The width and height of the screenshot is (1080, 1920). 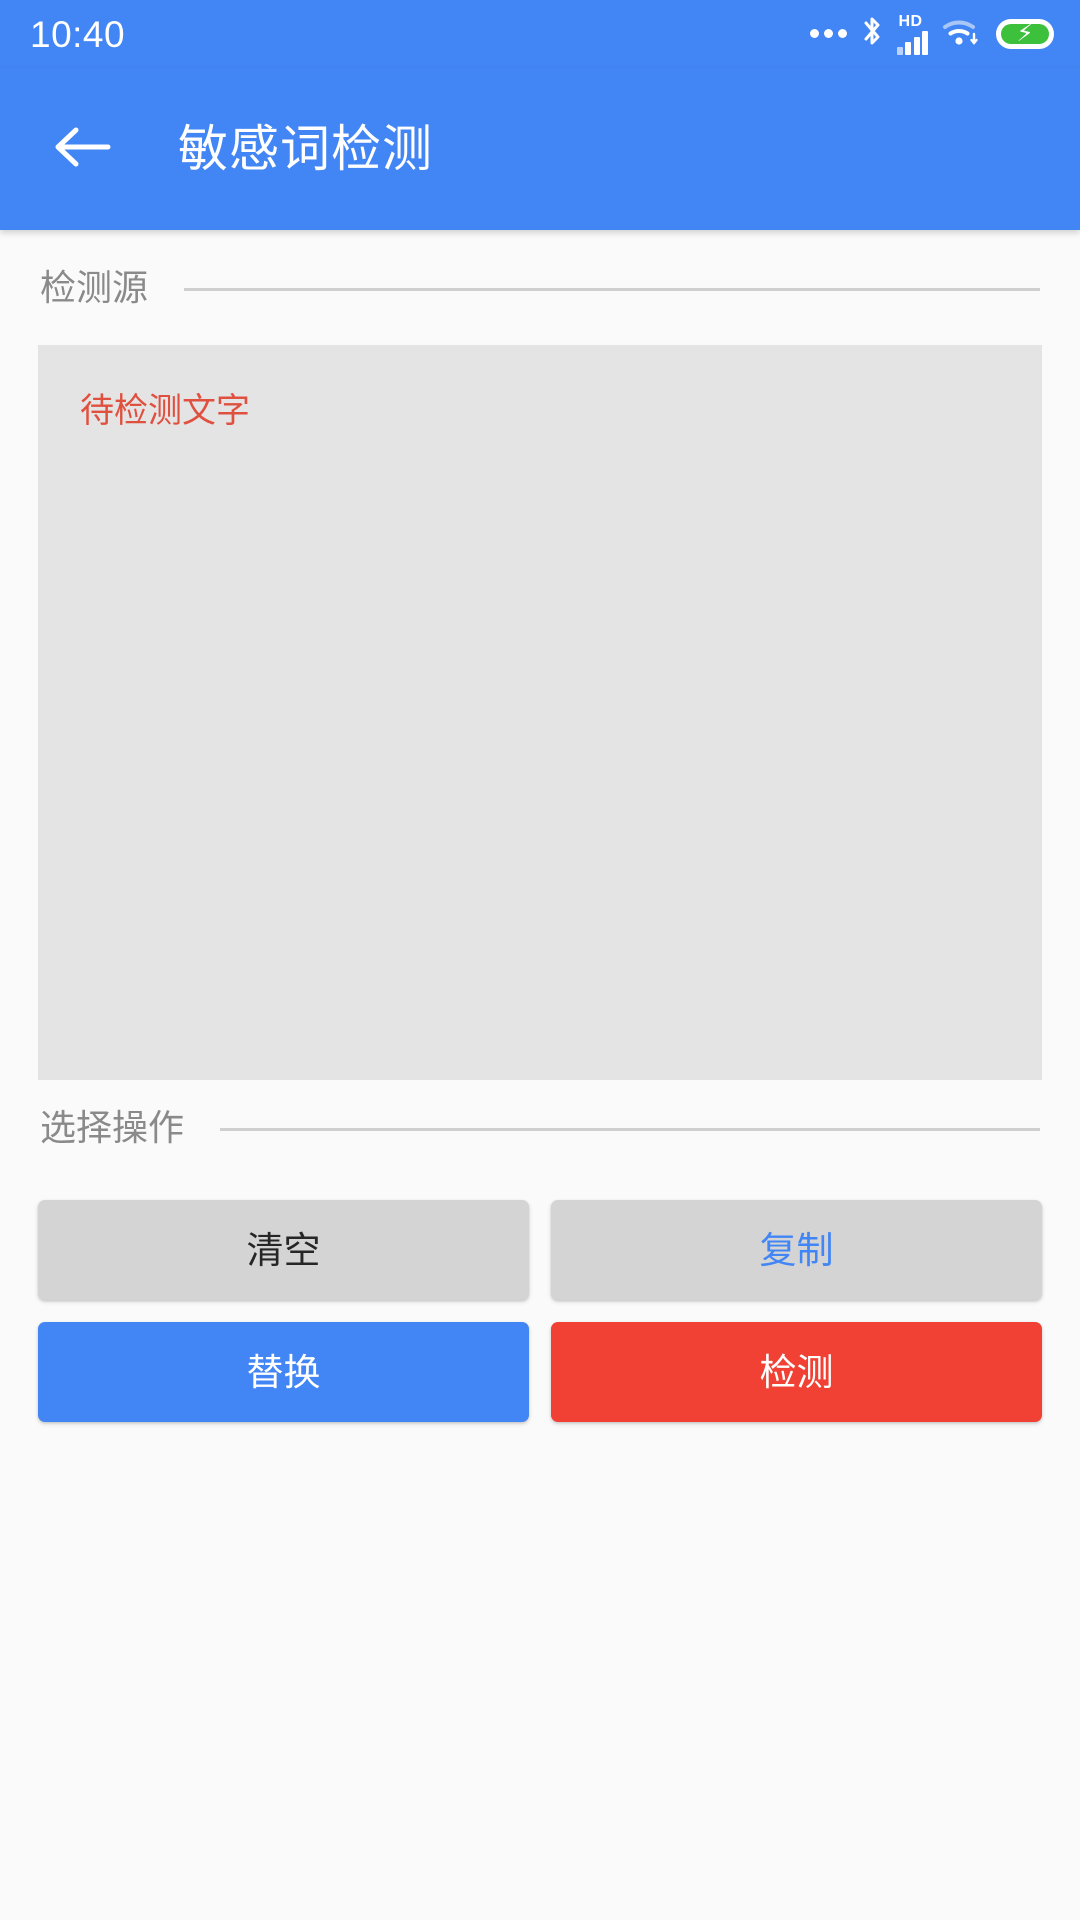 I want to click on source-textarea-placeholder: 待检测文字, so click(x=165, y=411).